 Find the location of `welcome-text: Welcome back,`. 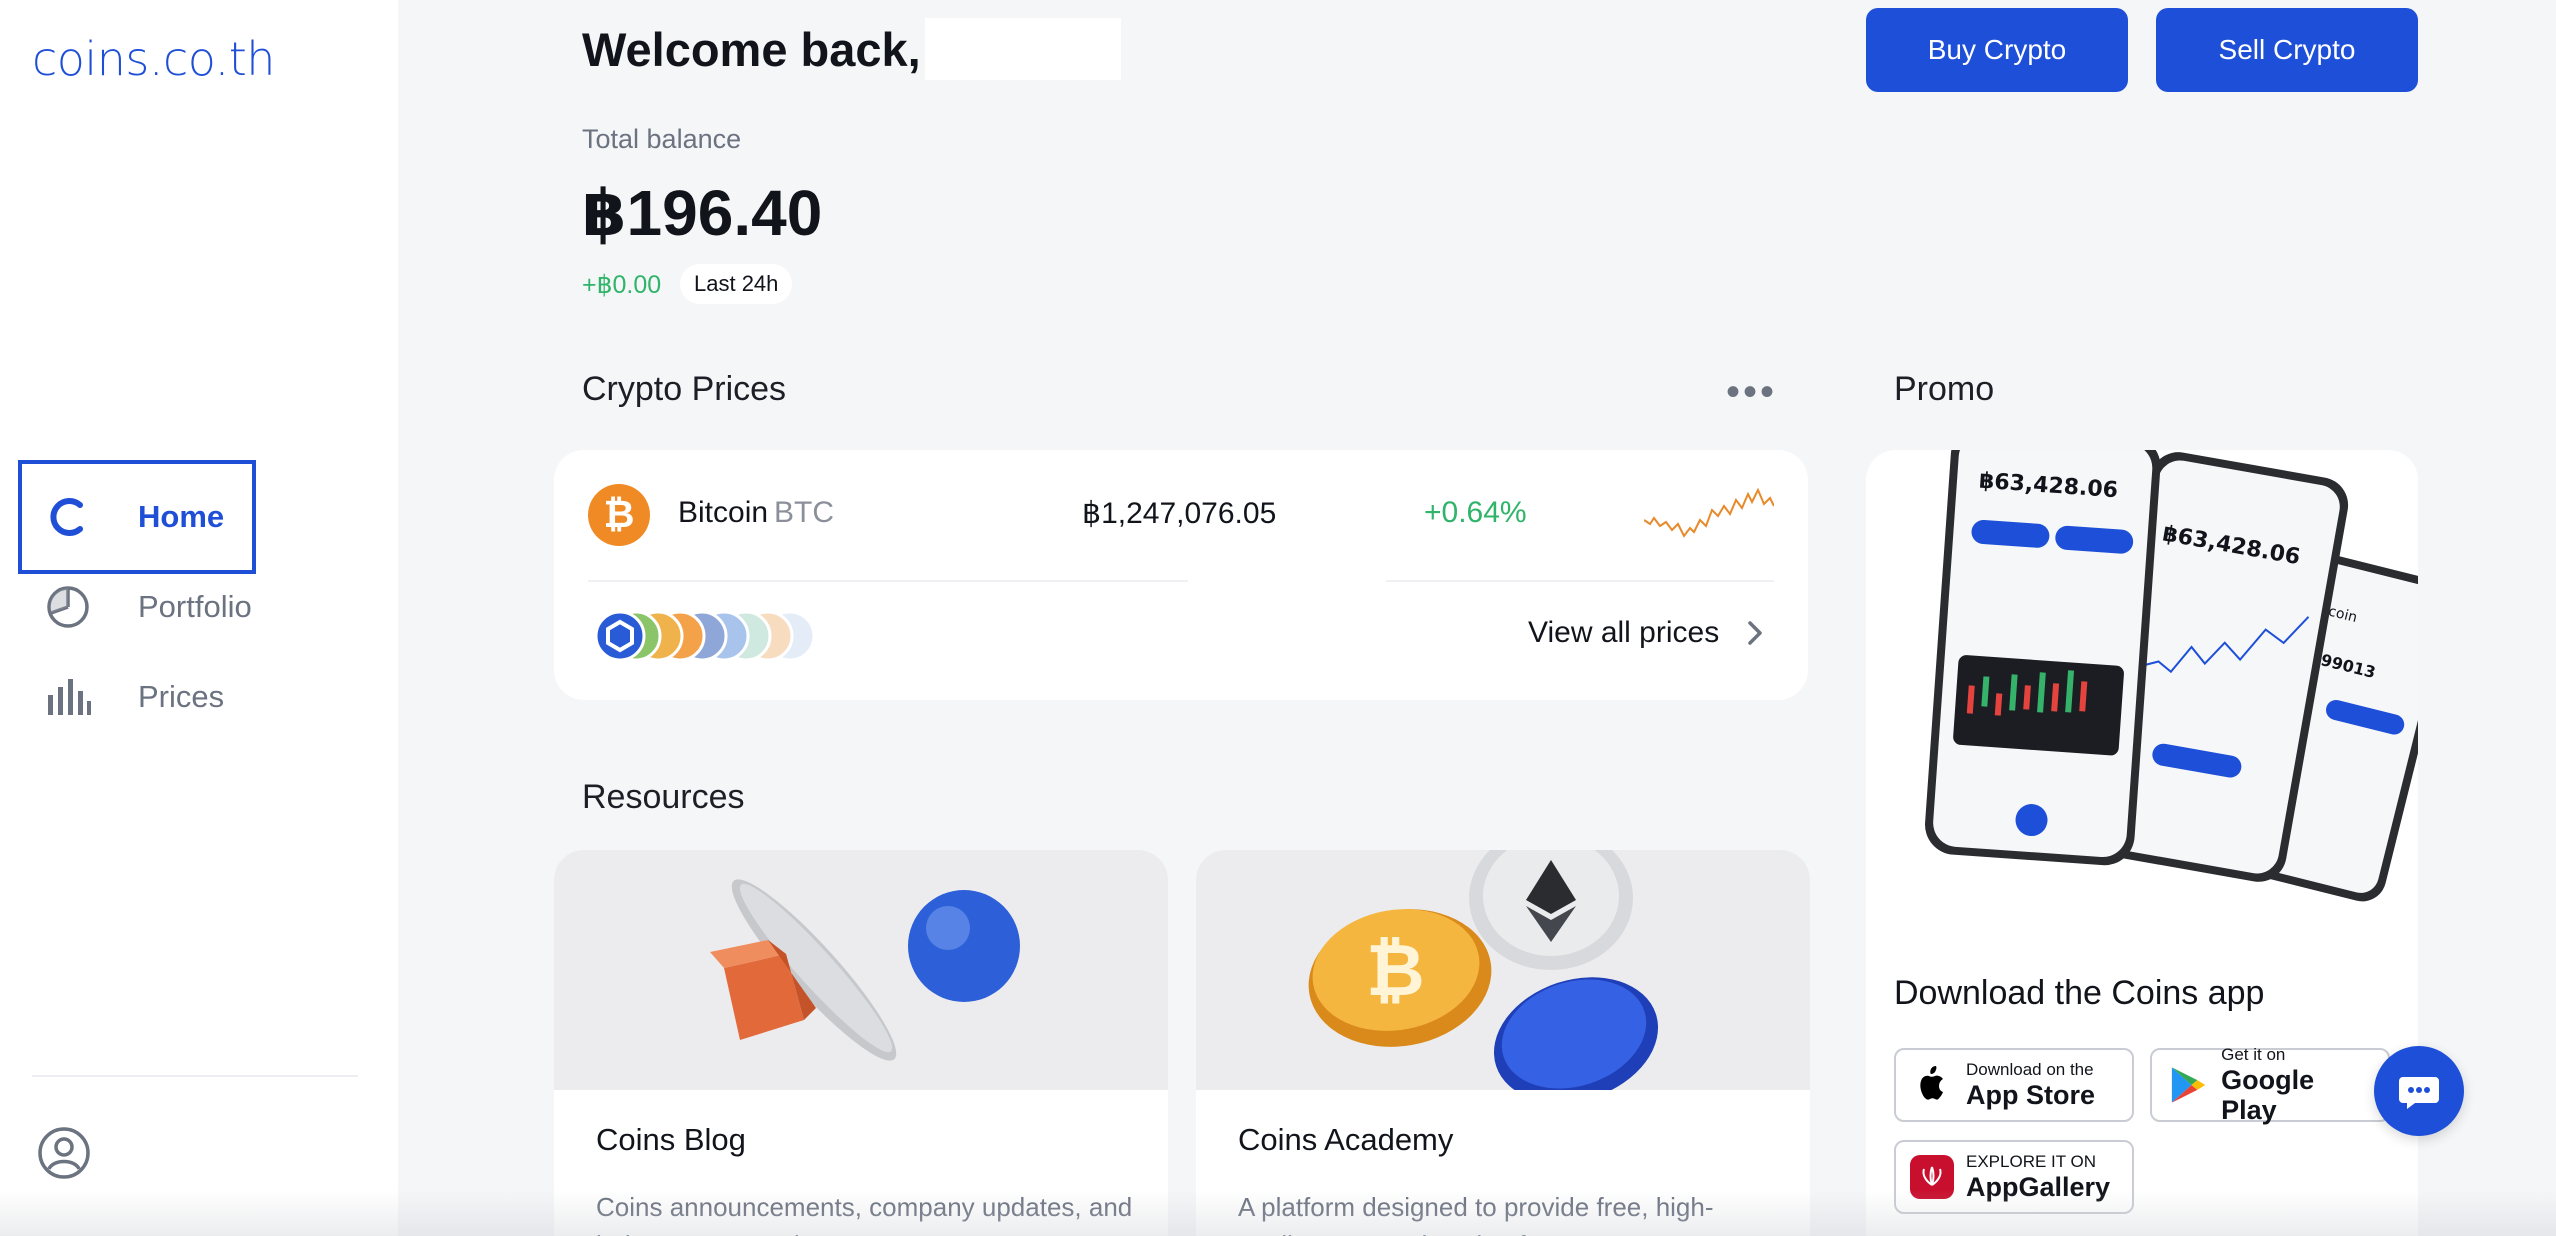

welcome-text: Welcome back, is located at coordinates (751, 49).